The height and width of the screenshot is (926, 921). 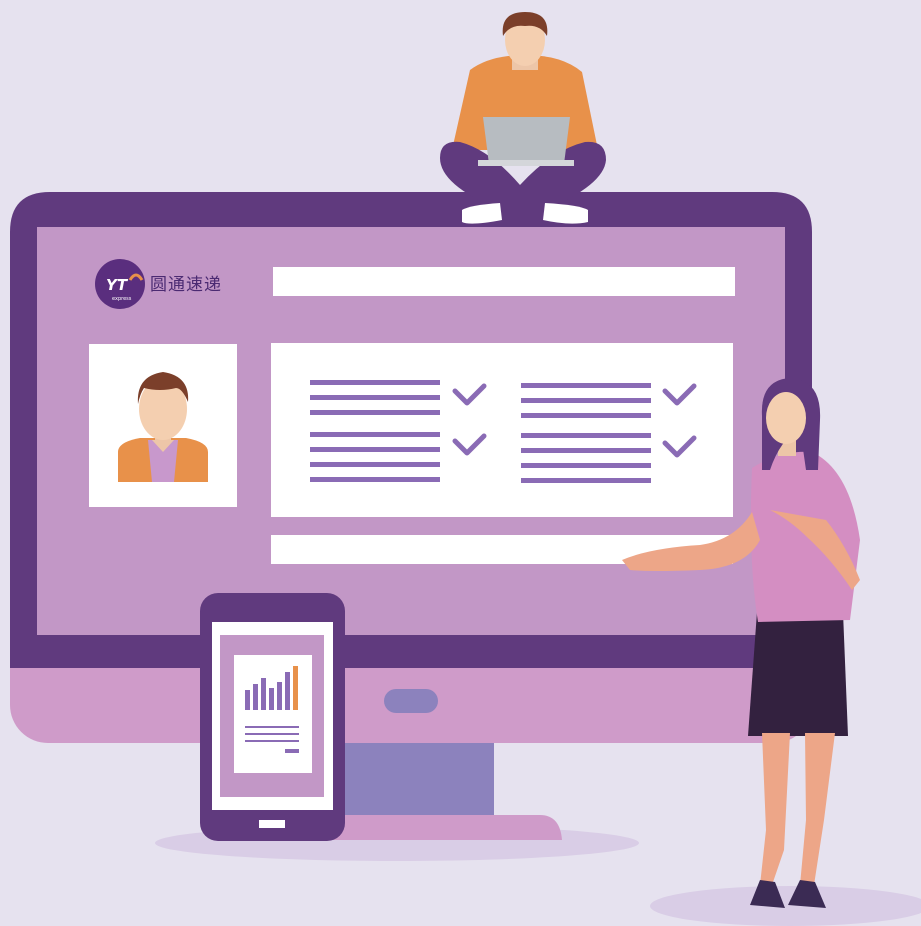 I want to click on yto-logo-icon: YT express, so click(x=120, y=284).